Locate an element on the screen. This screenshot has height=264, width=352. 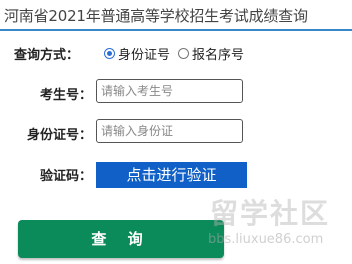
exam-number-input is located at coordinates (169, 91).